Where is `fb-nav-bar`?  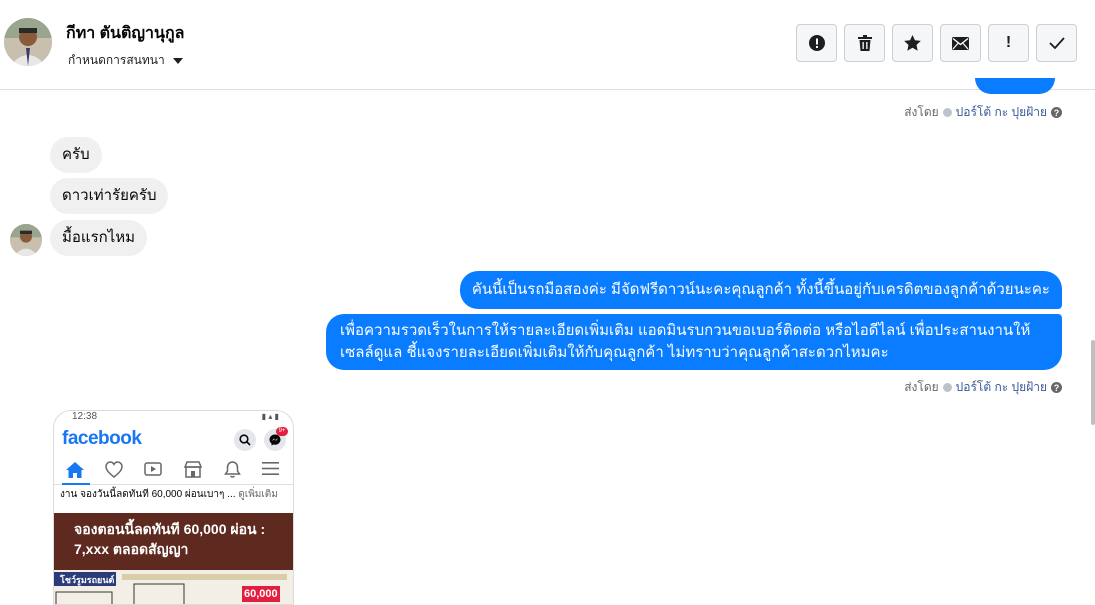
fb-nav-bar is located at coordinates (173, 469).